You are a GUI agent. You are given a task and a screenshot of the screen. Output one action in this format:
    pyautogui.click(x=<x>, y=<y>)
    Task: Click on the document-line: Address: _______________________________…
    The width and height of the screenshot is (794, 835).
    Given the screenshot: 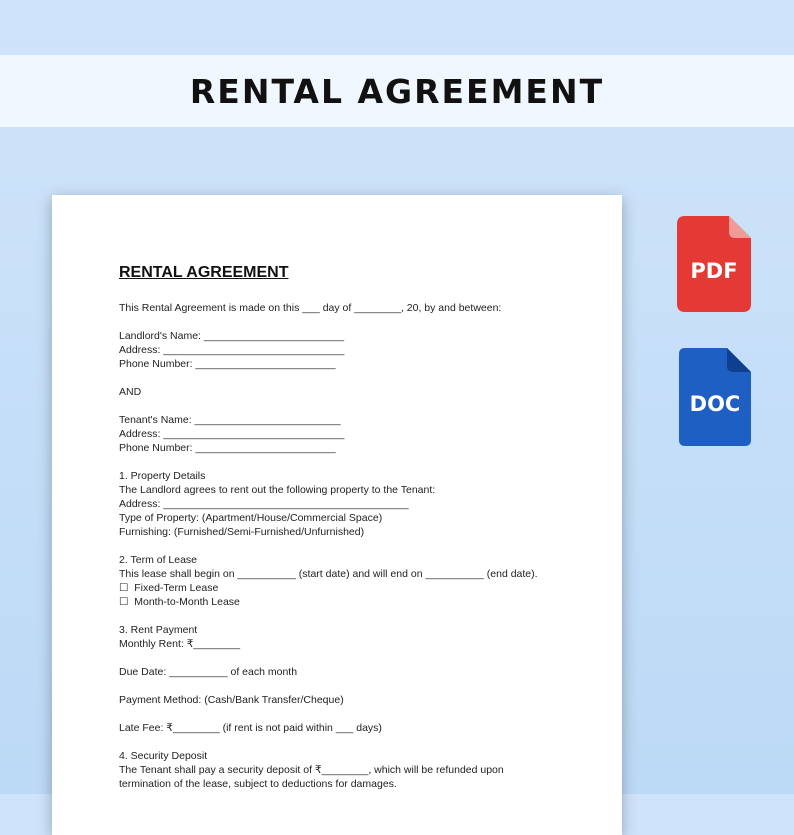 What is the action you would take?
    pyautogui.click(x=264, y=504)
    